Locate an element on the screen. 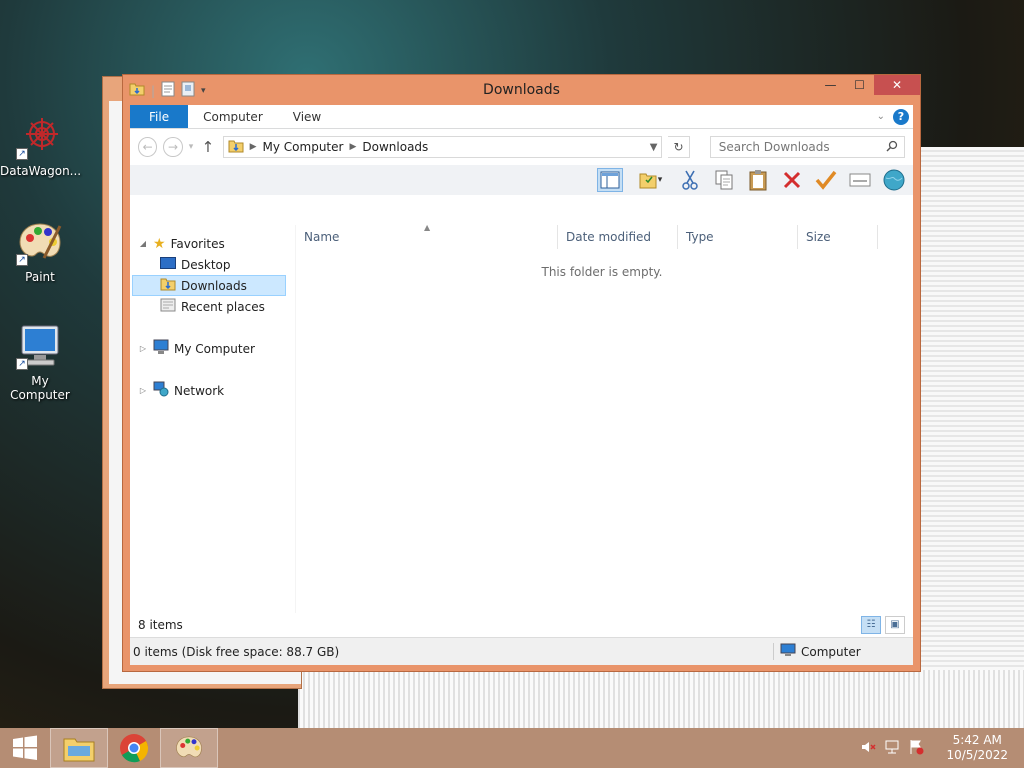 This screenshot has width=1024, height=768. expanded-arrow-icon: ◢ is located at coordinates (143, 243).